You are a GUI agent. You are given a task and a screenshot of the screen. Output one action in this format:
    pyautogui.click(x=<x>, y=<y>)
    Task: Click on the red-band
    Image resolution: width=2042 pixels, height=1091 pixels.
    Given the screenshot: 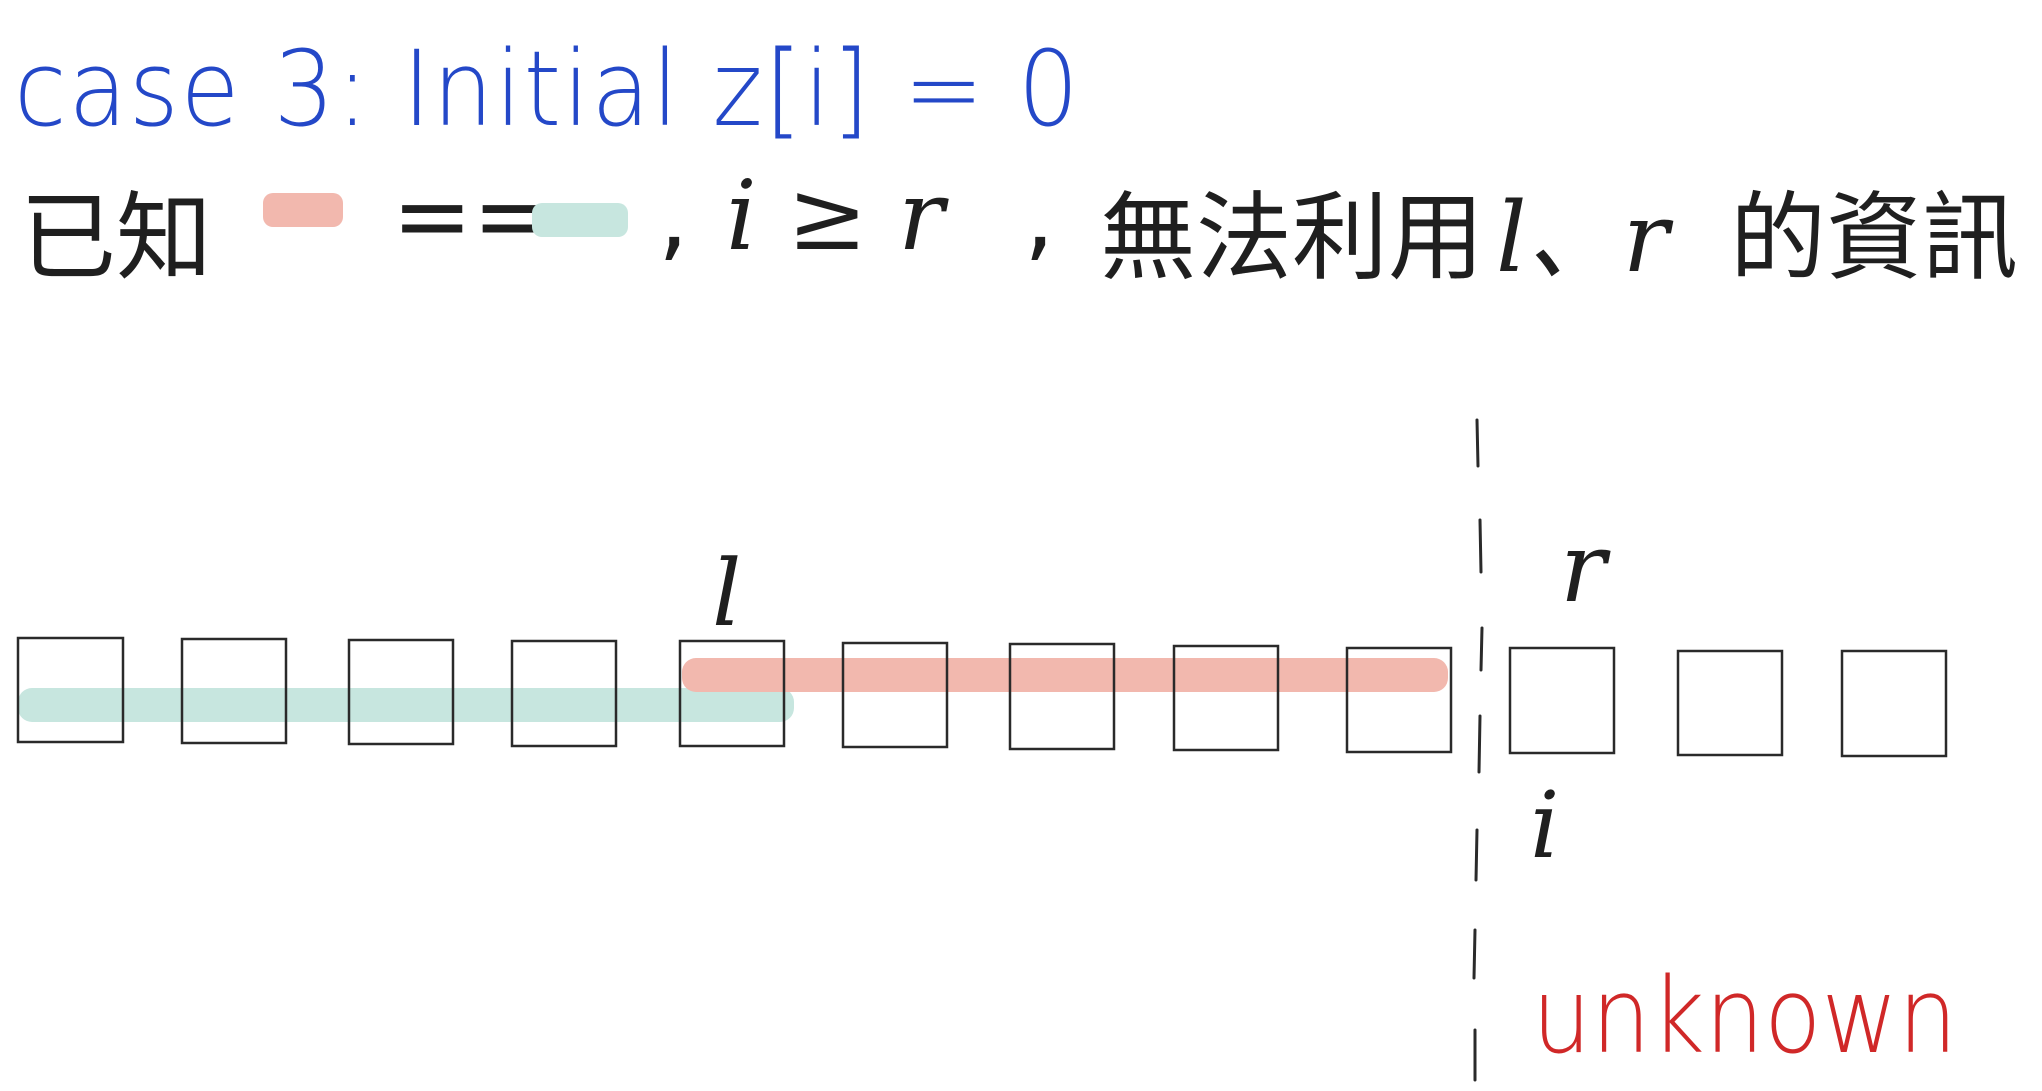 What is the action you would take?
    pyautogui.click(x=1065, y=675)
    